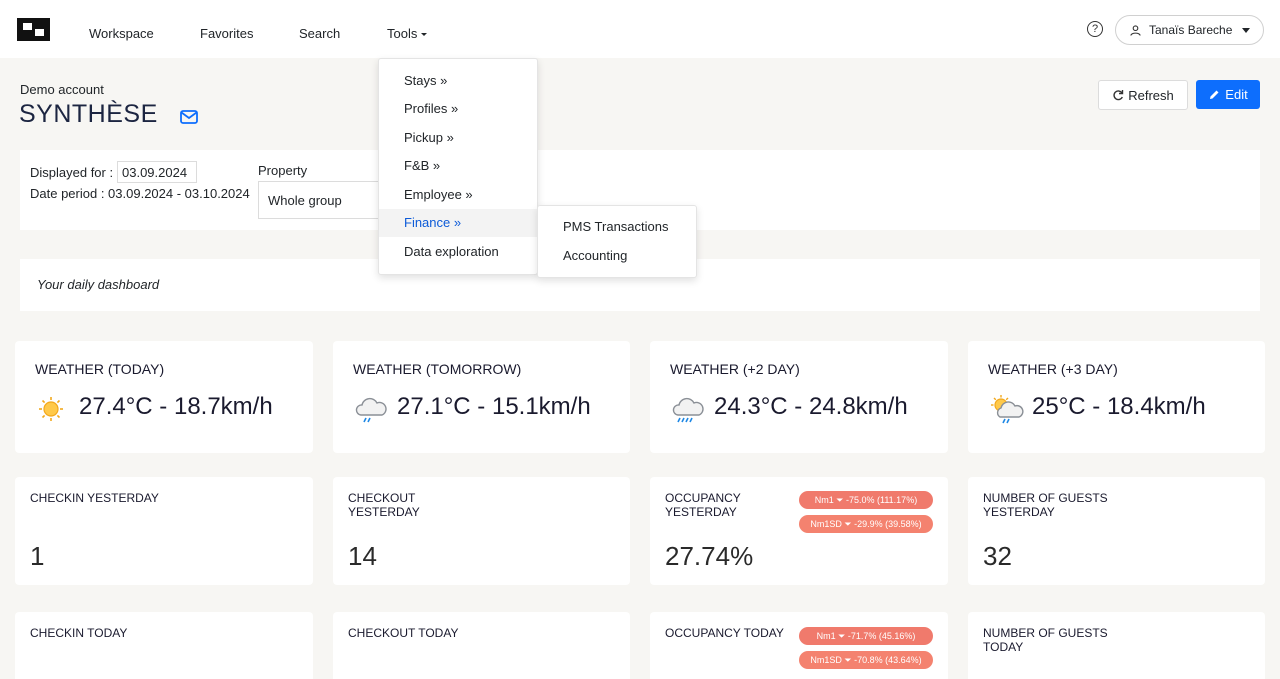  Describe the element at coordinates (997, 556) in the screenshot. I see `kpi-value: 32` at that location.